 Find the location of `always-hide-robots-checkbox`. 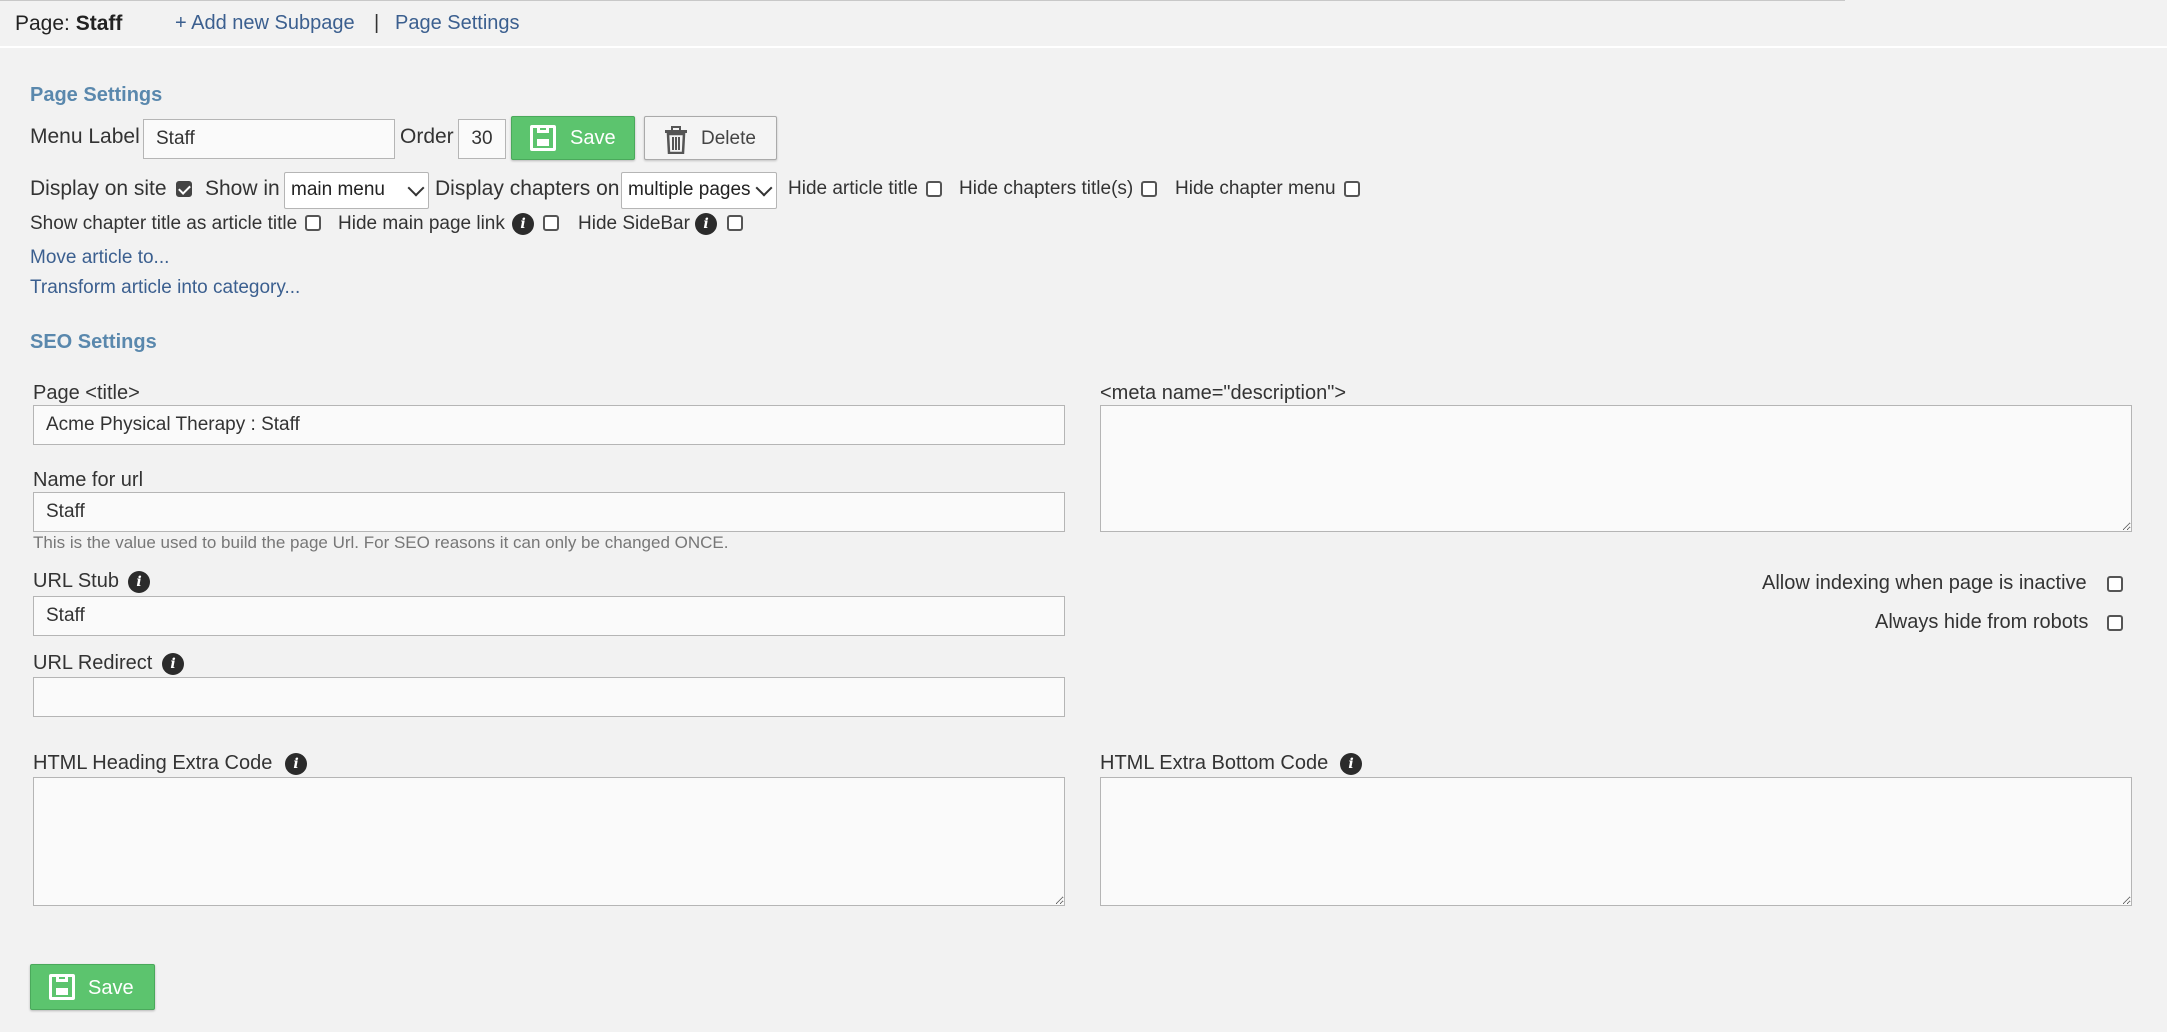

always-hide-robots-checkbox is located at coordinates (2115, 623).